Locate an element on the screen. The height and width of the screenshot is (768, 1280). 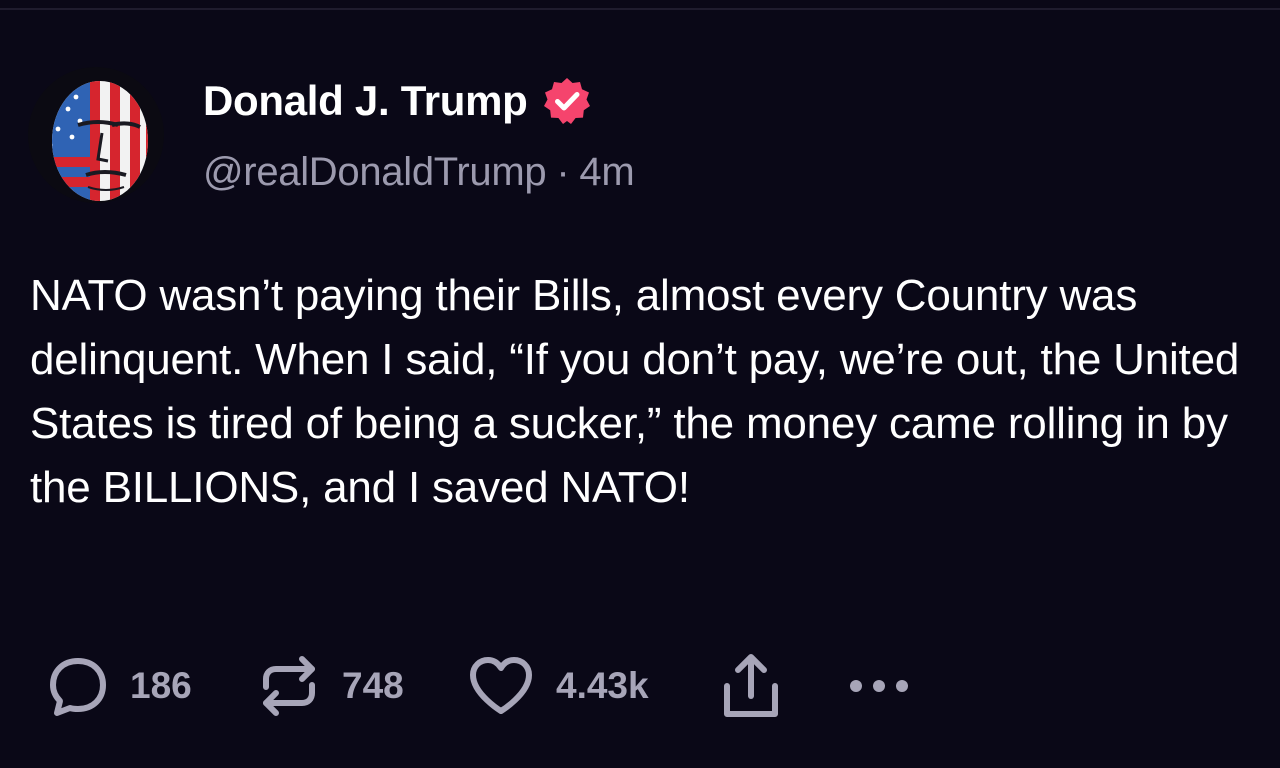
post-actions-bar: 186 748 4.43k is located at coordinates (498, 686).